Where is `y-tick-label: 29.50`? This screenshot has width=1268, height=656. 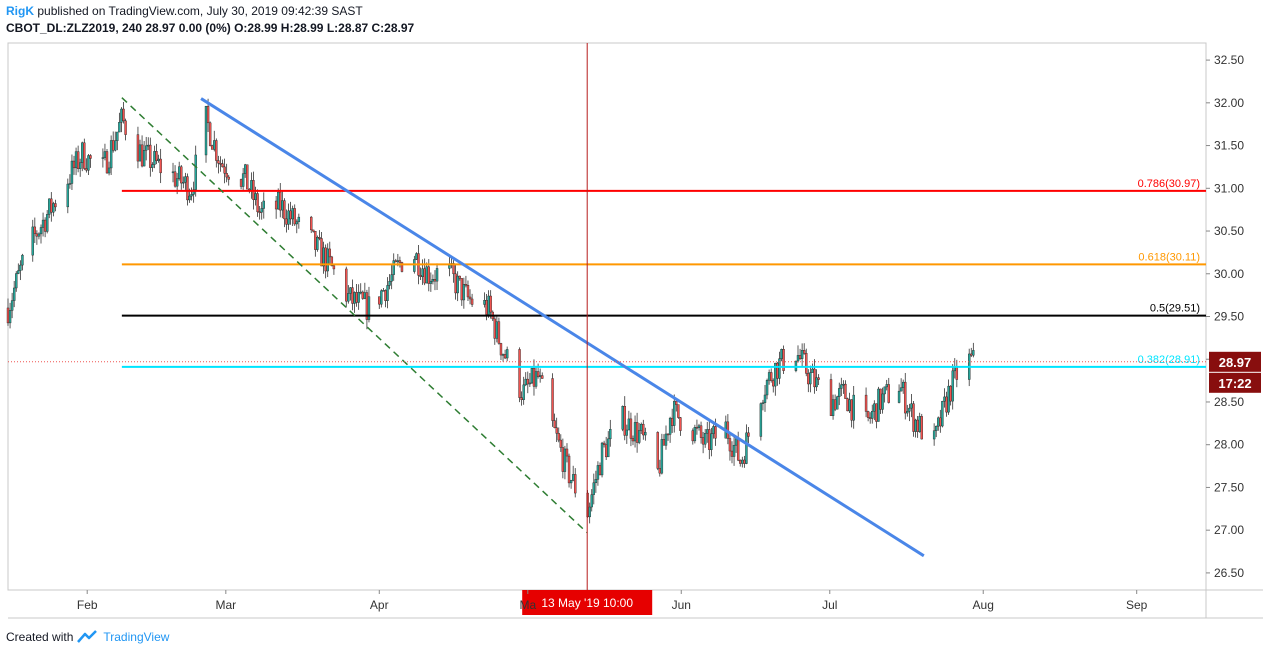 y-tick-label: 29.50 is located at coordinates (1229, 317).